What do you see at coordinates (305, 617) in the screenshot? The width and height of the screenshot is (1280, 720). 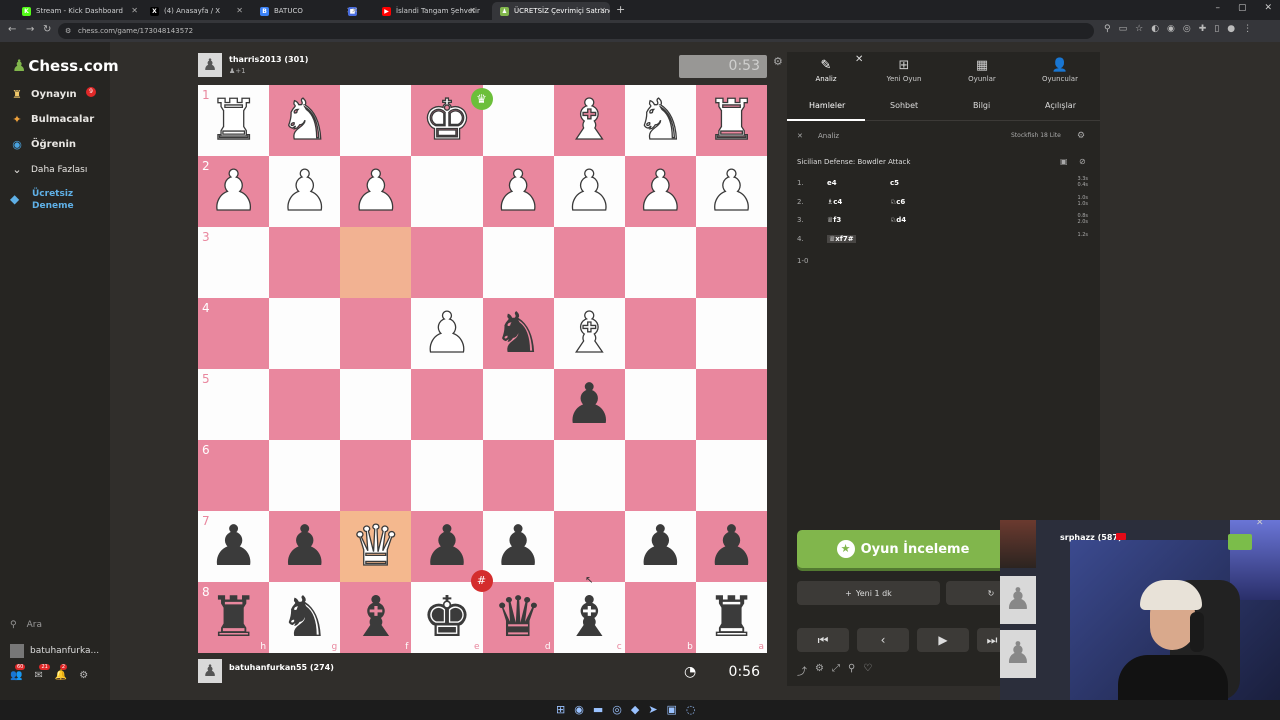 I see `board-square: g ♞` at bounding box center [305, 617].